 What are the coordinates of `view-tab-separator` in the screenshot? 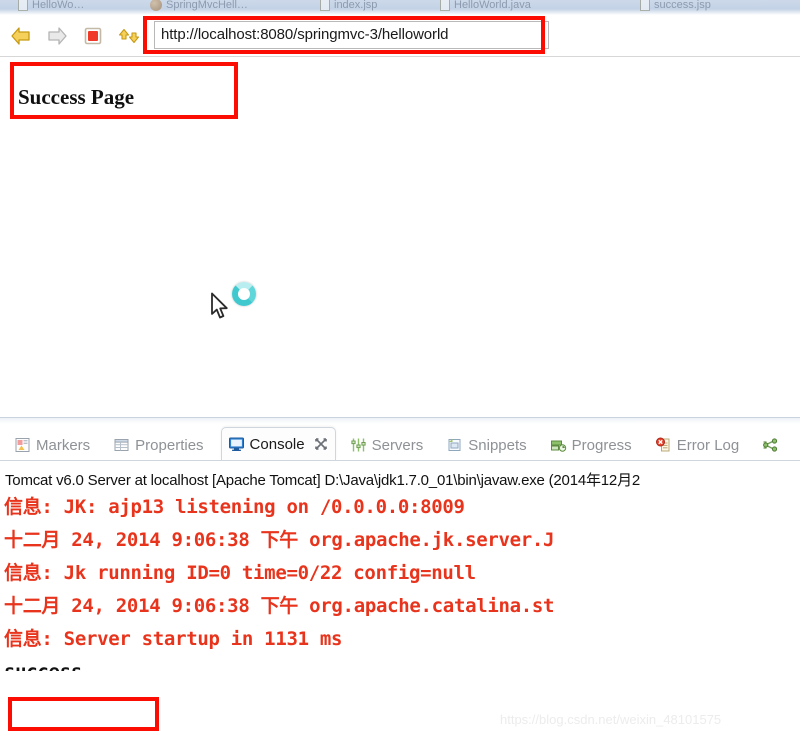 It's located at (400, 460).